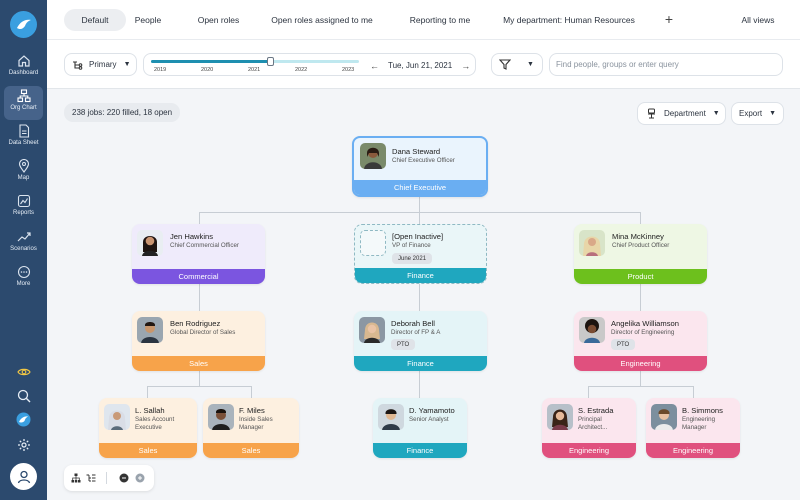 The width and height of the screenshot is (800, 500). What do you see at coordinates (23, 476) in the screenshot?
I see `user-avatar` at bounding box center [23, 476].